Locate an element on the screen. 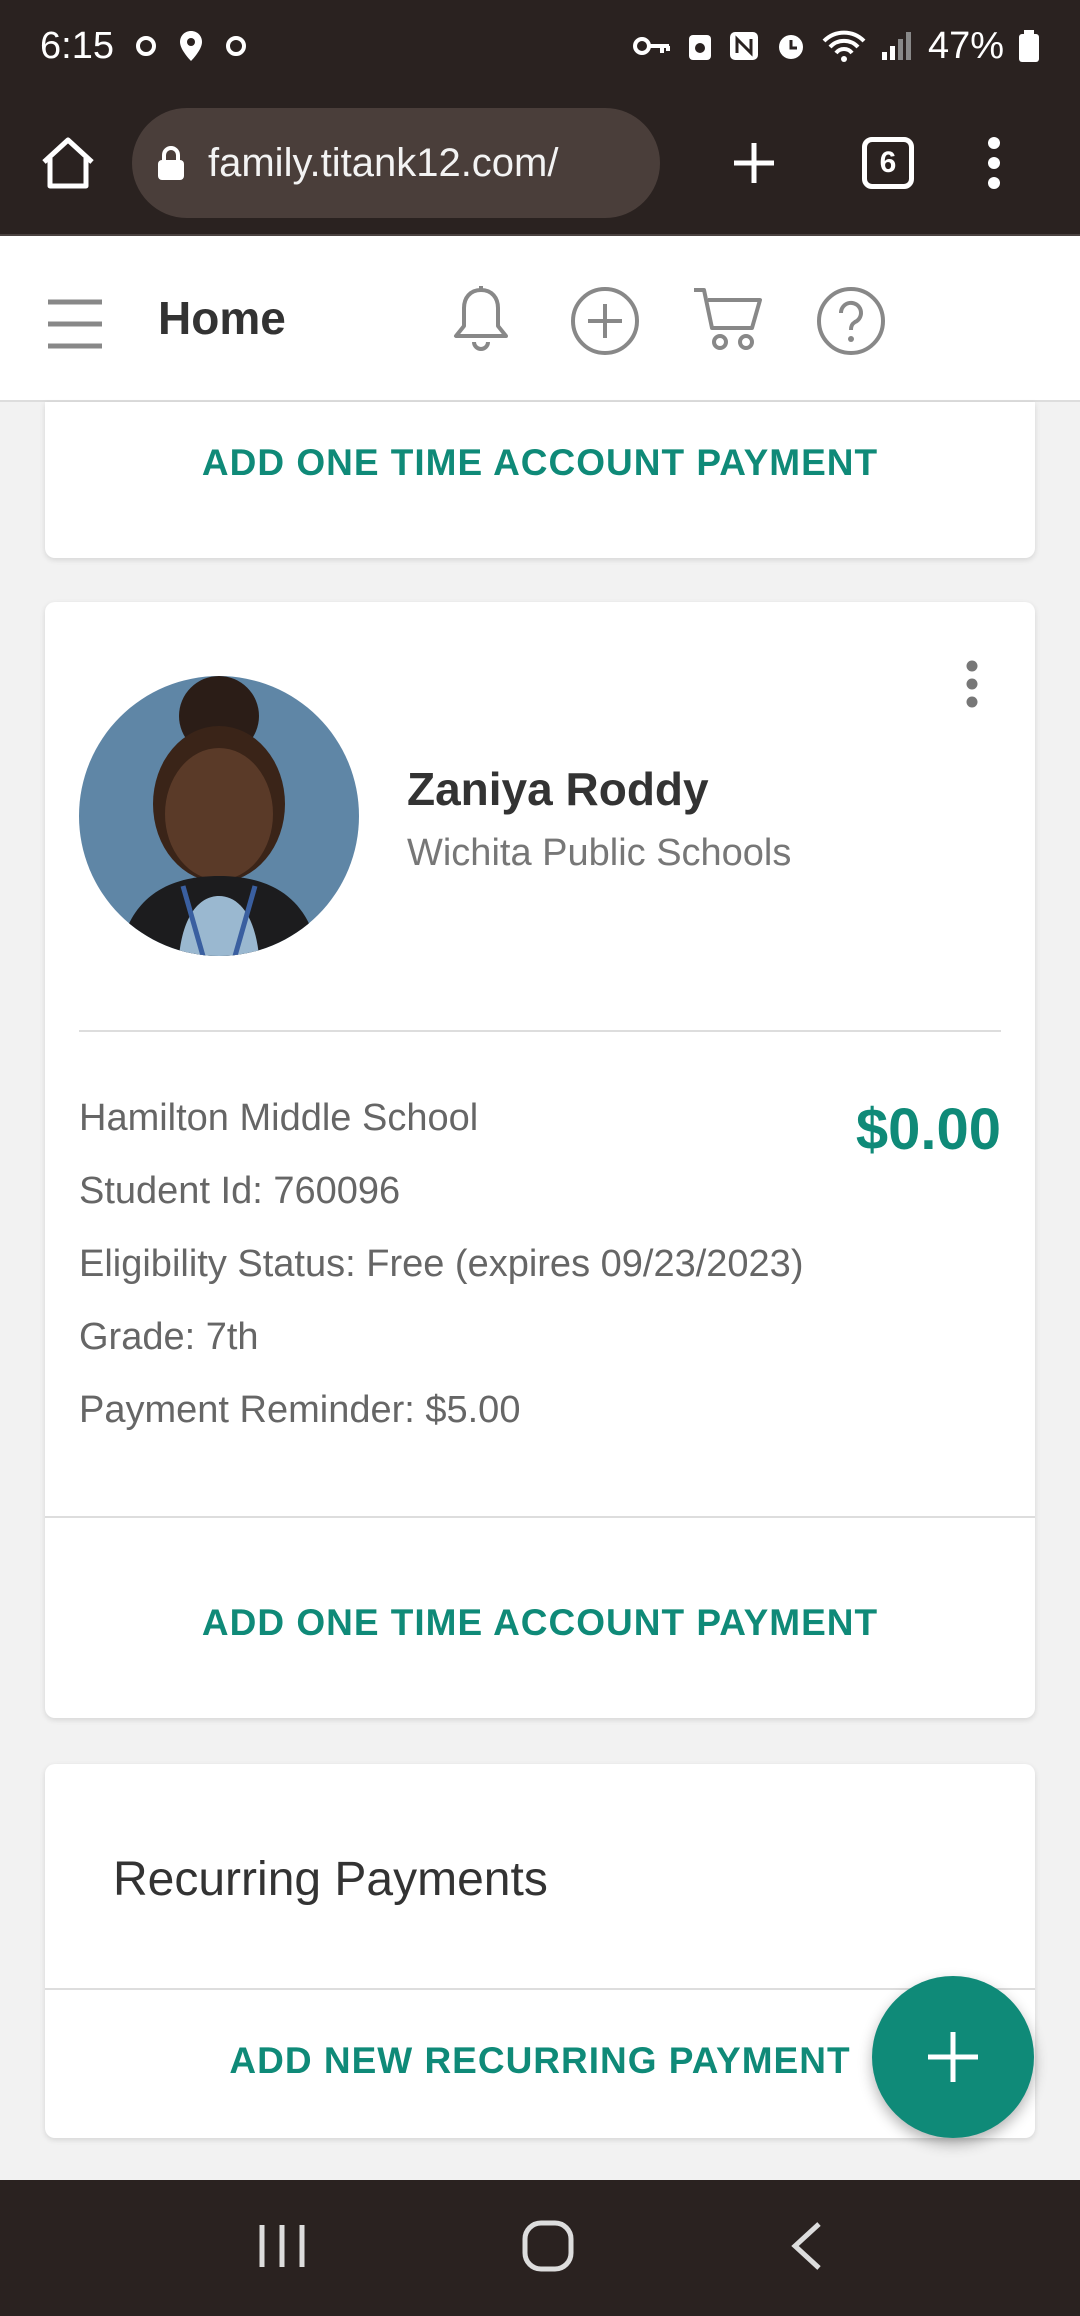  alarm-icon is located at coordinates (790, 47).